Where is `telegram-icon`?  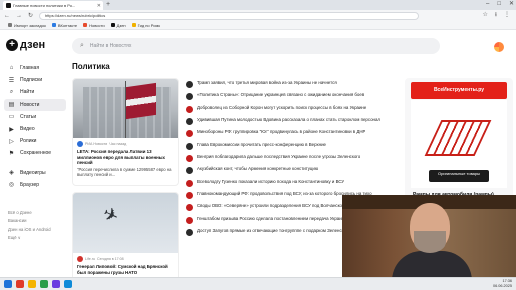
telegram-icon is located at coordinates (68, 284).